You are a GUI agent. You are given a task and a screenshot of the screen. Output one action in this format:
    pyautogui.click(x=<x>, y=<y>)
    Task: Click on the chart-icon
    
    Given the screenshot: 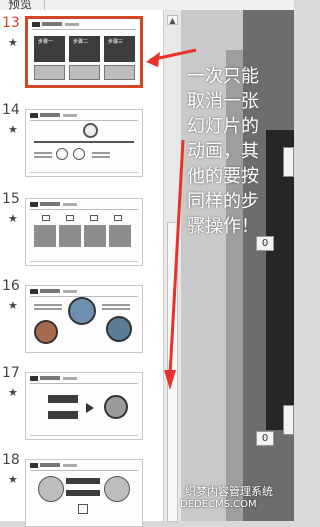 What is the action you would take?
    pyautogui.click(x=70, y=218)
    